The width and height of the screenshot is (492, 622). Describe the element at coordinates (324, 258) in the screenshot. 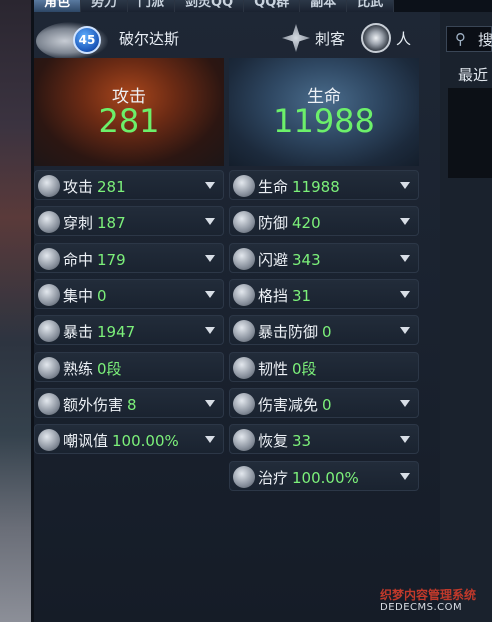

I see `stat-row-evasion: 闪避 343` at that location.